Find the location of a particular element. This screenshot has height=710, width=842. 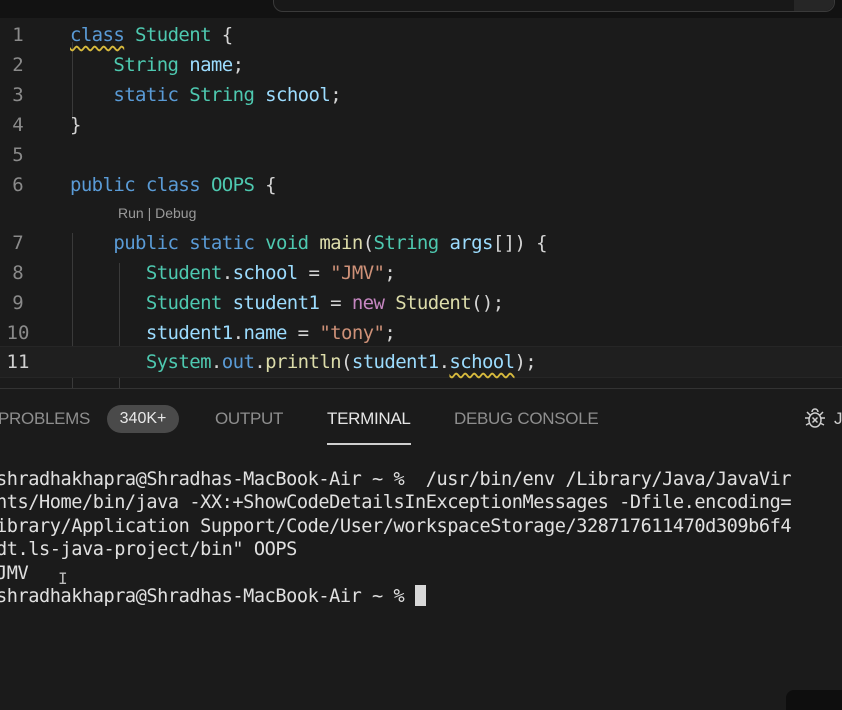

code-line: 2 String name; is located at coordinates (421, 65).